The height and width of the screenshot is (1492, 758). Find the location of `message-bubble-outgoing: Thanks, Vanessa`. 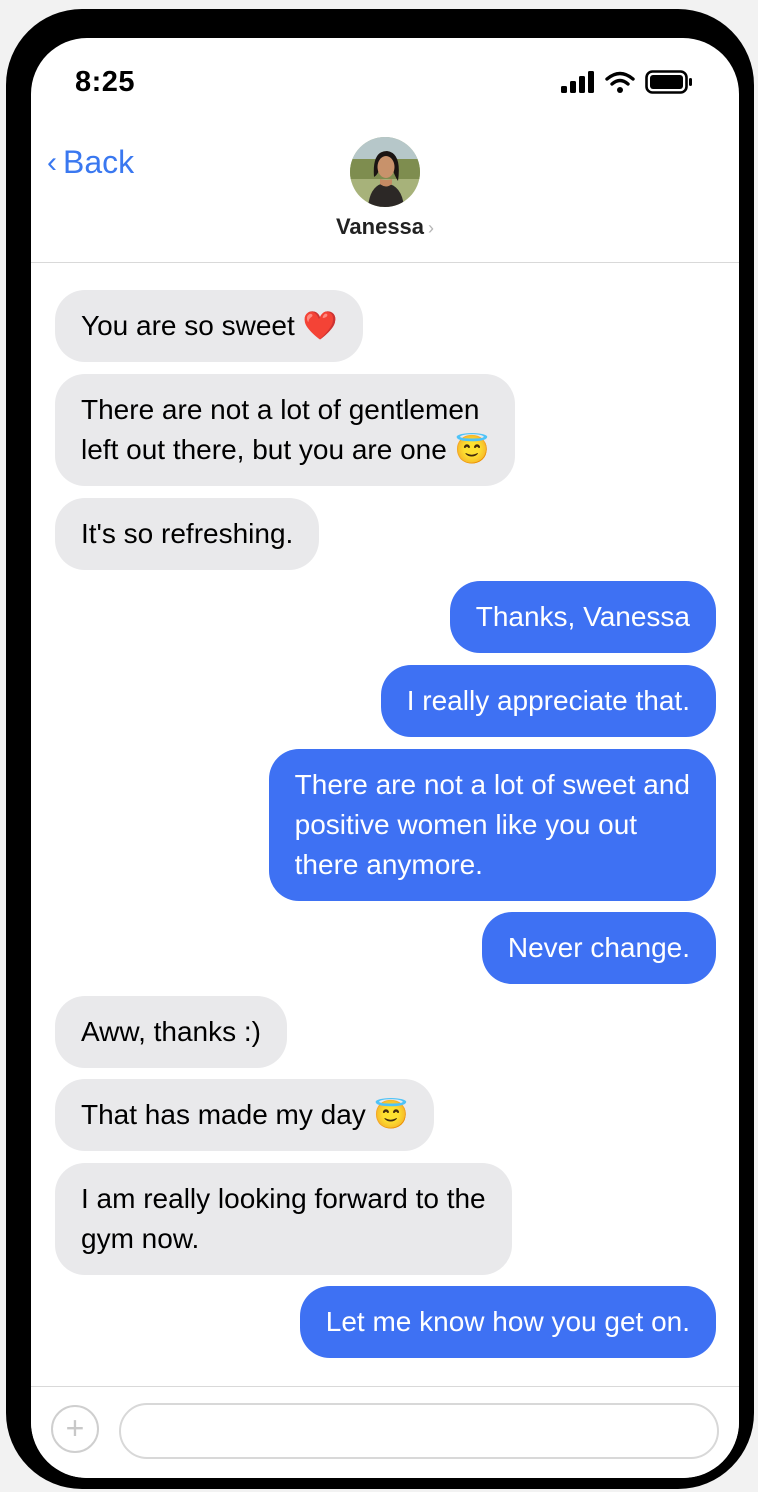

message-bubble-outgoing: Thanks, Vanessa is located at coordinates (582, 617).